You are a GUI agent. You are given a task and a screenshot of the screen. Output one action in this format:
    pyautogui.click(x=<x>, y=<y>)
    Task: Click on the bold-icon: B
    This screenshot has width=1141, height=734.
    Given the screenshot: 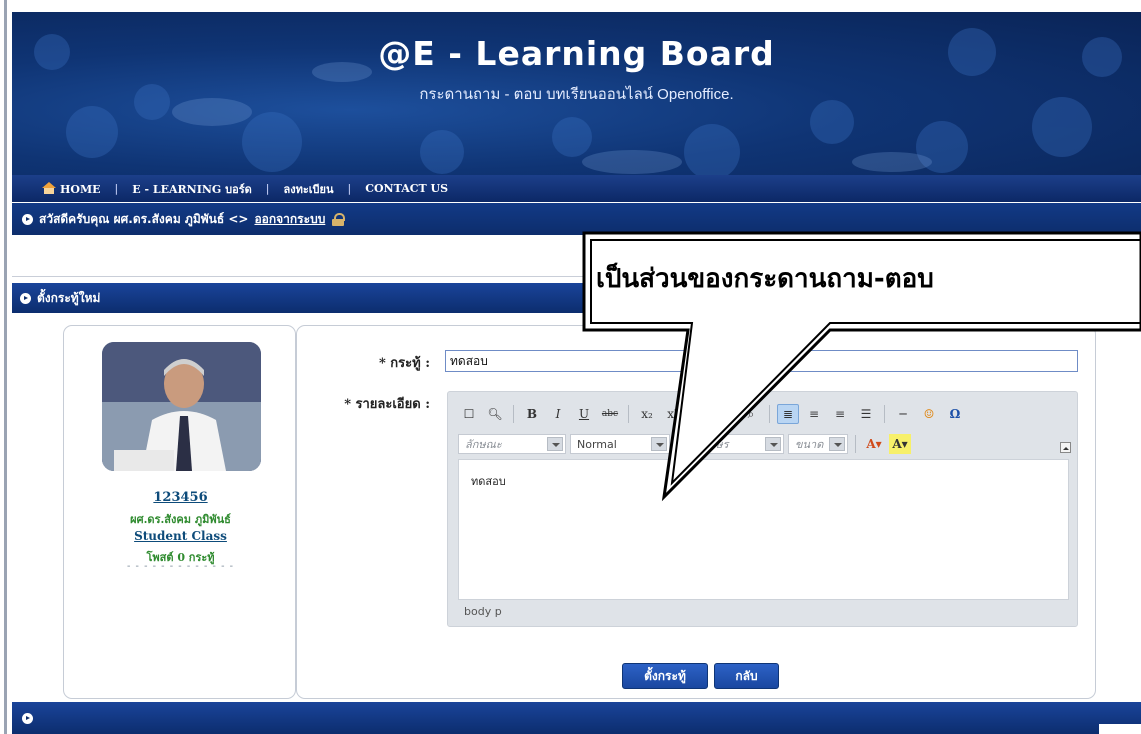 What is the action you would take?
    pyautogui.click(x=532, y=414)
    